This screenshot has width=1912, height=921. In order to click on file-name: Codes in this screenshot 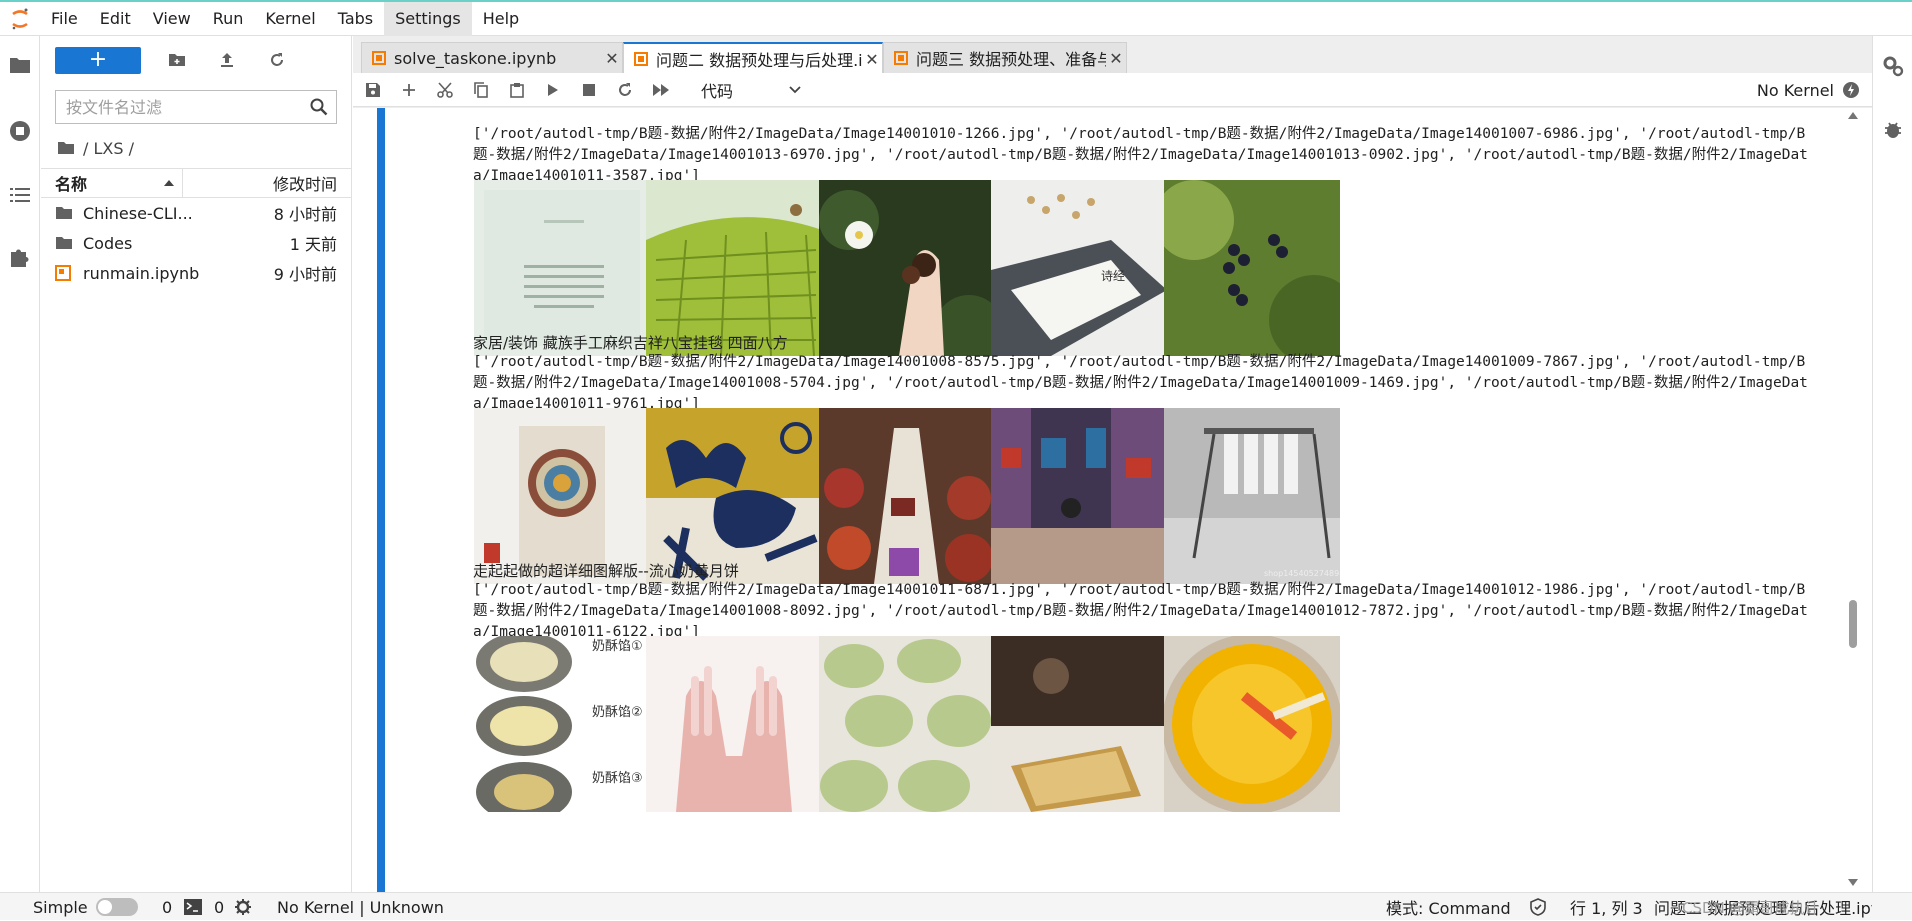, I will do `click(108, 243)`.